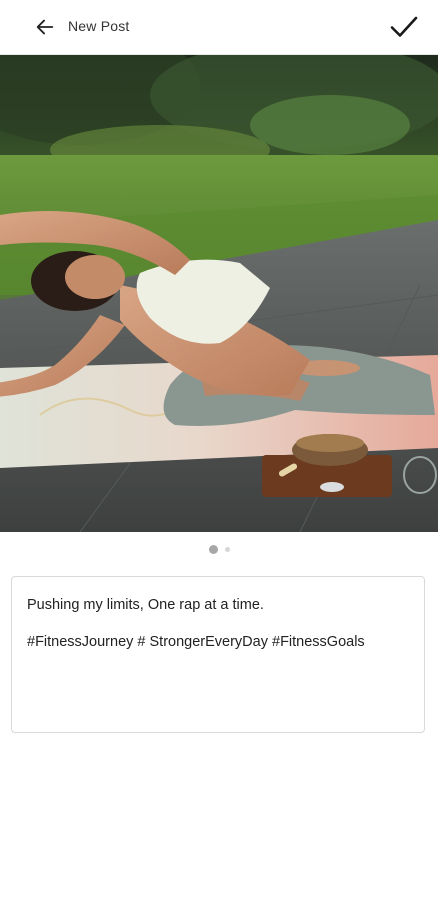 The height and width of the screenshot is (900, 438). I want to click on page-title: New Post, so click(99, 26).